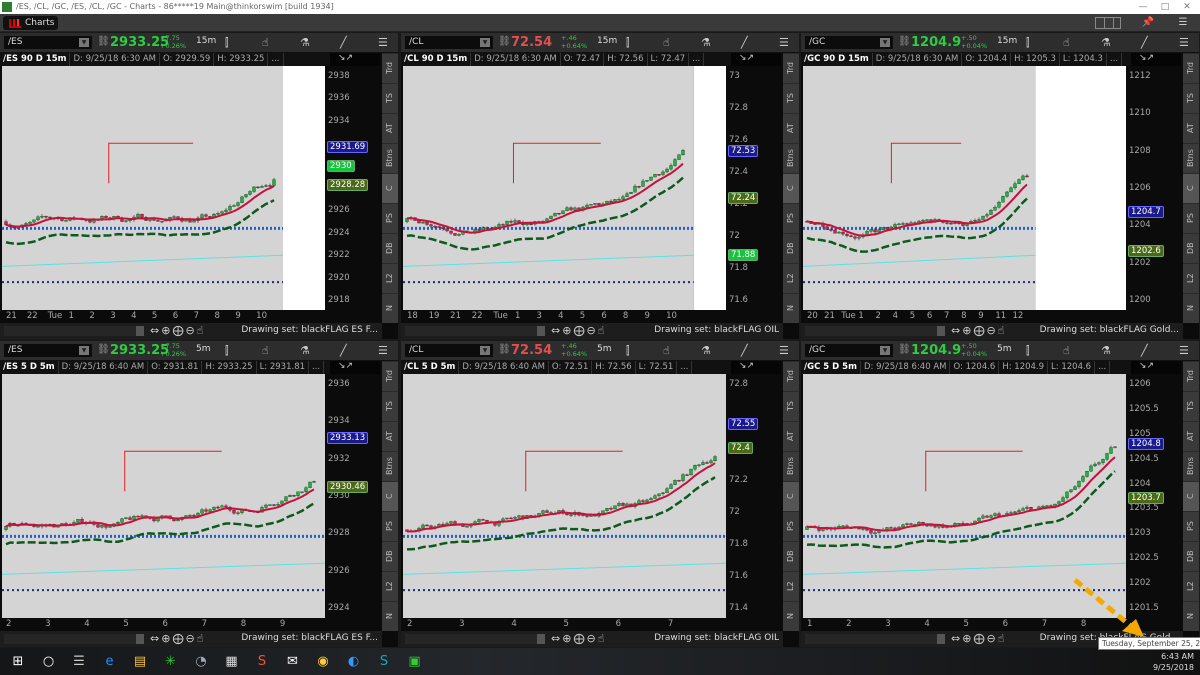  I want to click on calculator-icon: ▦, so click(232, 661).